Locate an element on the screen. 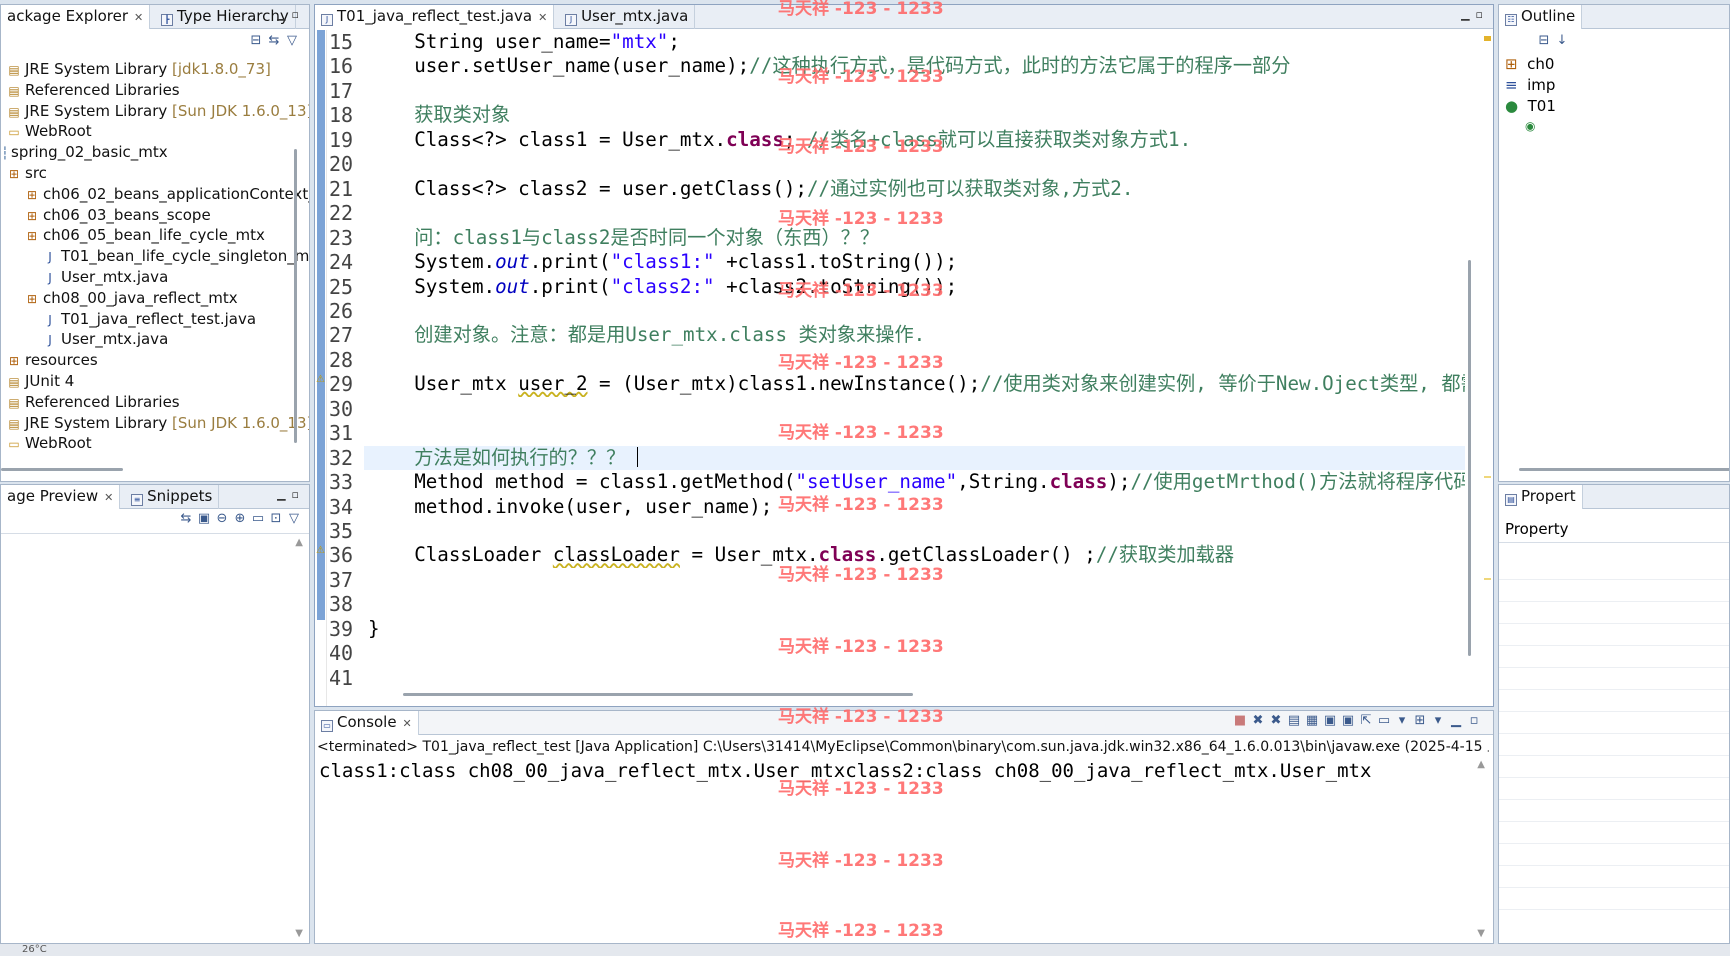 The image size is (1730, 956). pin-console-icon: ⇱ is located at coordinates (1366, 720).